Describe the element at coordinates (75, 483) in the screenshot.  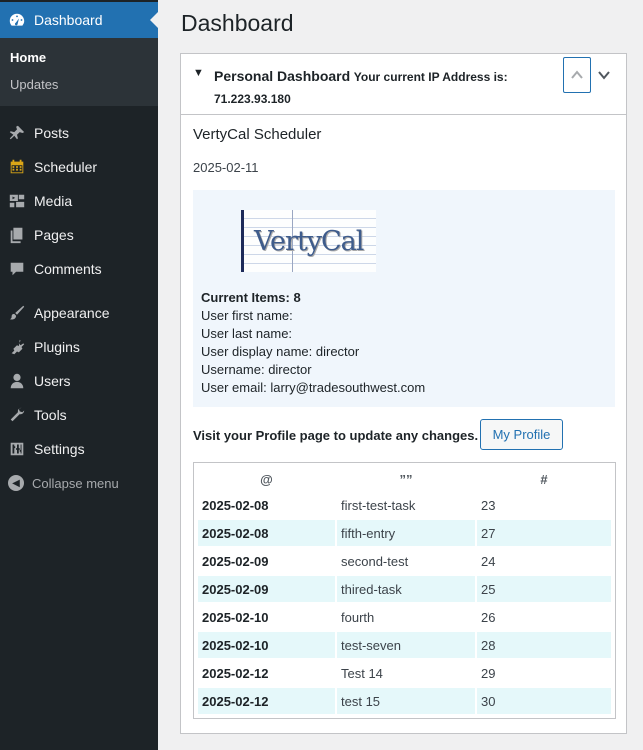
I see `collapse-menu-label: Collapse menu` at that location.